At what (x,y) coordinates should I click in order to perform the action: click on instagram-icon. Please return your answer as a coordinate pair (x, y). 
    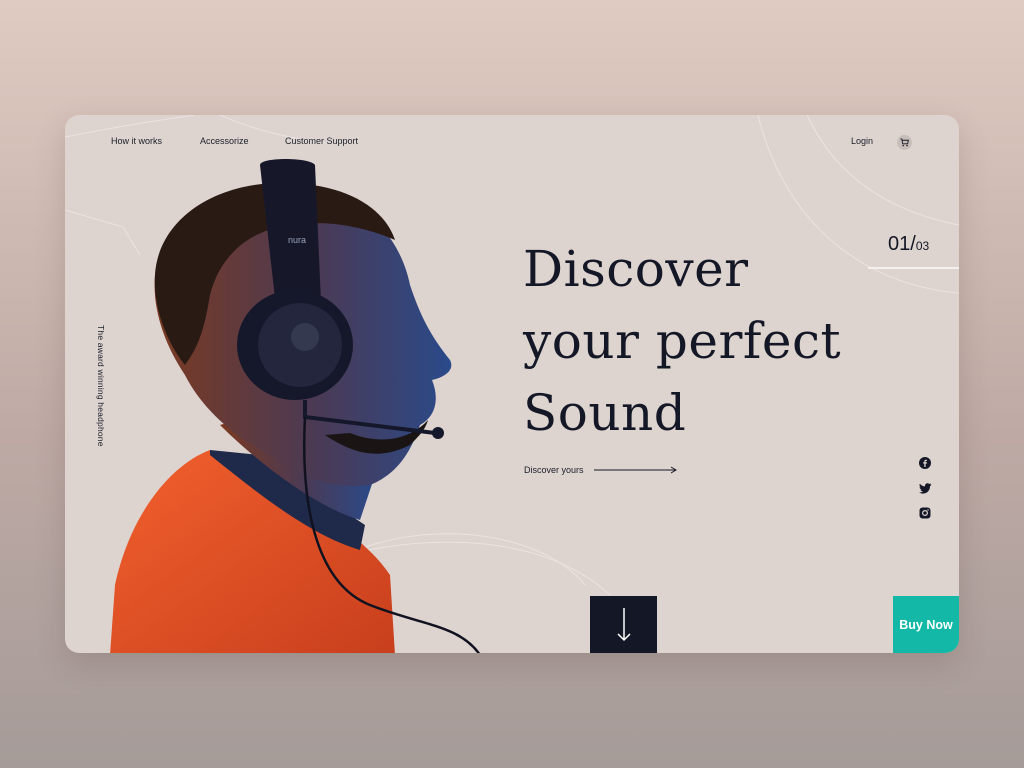
    Looking at the image, I should click on (925, 513).